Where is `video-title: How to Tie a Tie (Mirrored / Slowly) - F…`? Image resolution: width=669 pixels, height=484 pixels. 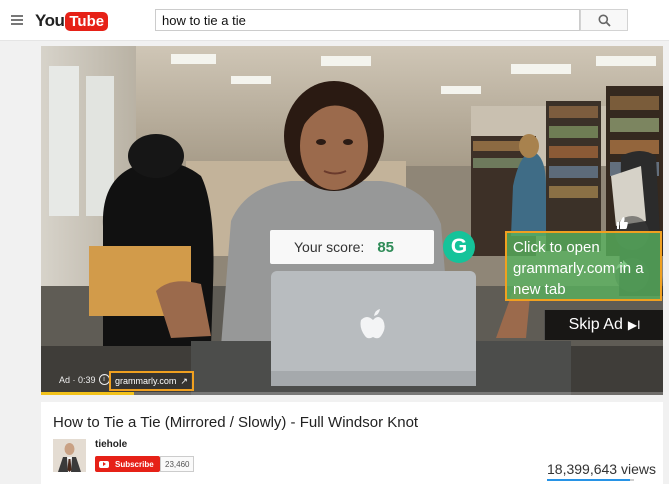
video-title: How to Tie a Tie (Mirrored / Slowly) - F… is located at coordinates (236, 422).